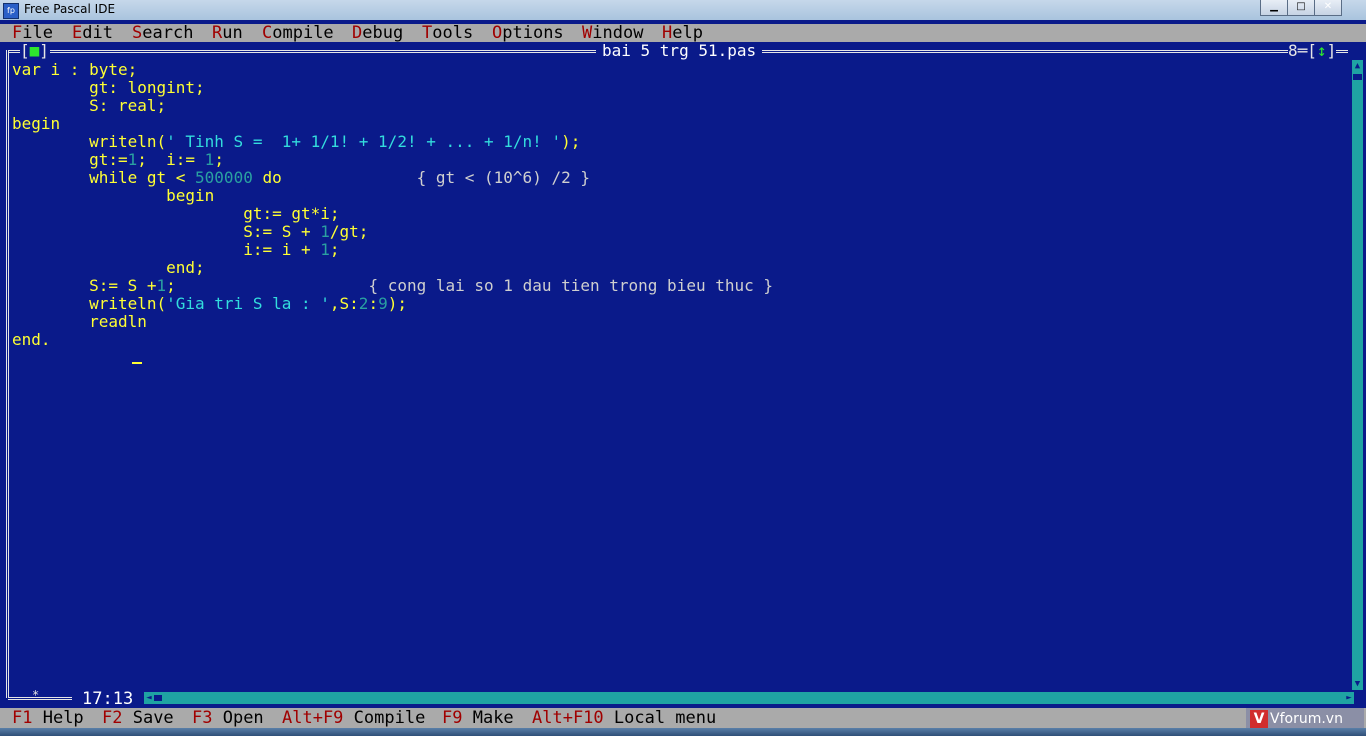 This screenshot has height=736, width=1366. I want to click on scroll-up-arrow-icon: ▲, so click(1357, 66).